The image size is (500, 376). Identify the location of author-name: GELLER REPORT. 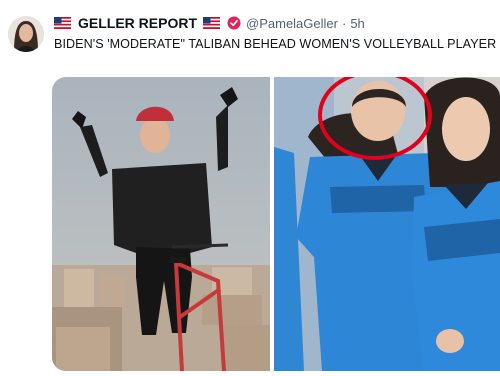
(137, 23).